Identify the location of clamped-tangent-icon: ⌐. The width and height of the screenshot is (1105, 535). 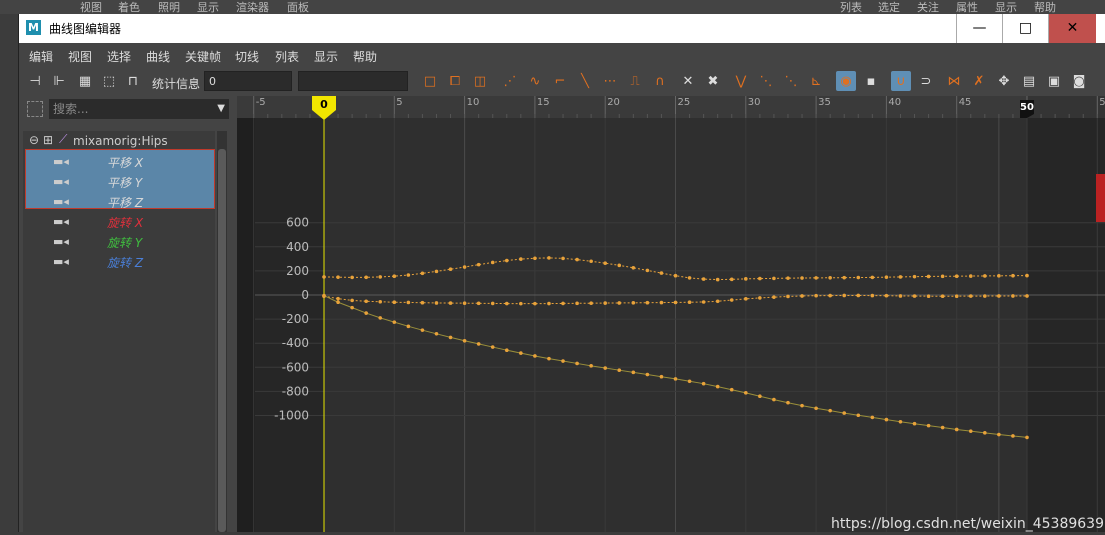
(560, 81).